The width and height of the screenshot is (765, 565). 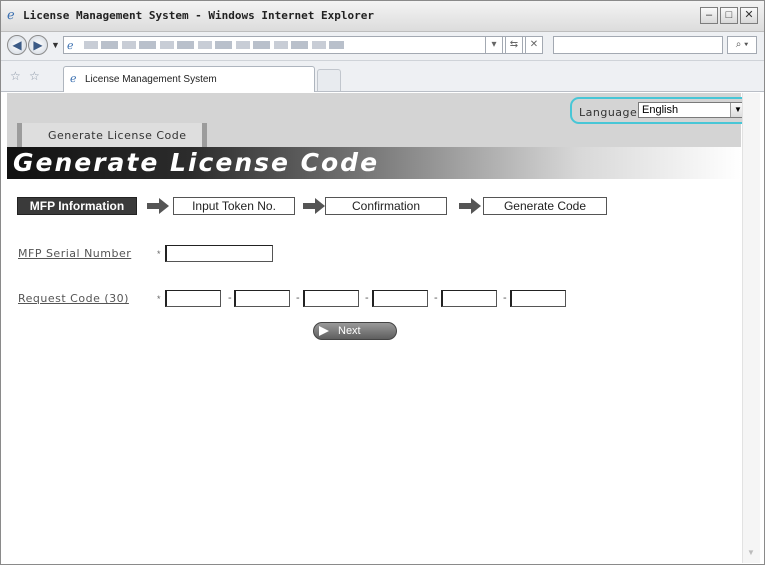 I want to click on step-label: Confirmation, so click(x=386, y=206).